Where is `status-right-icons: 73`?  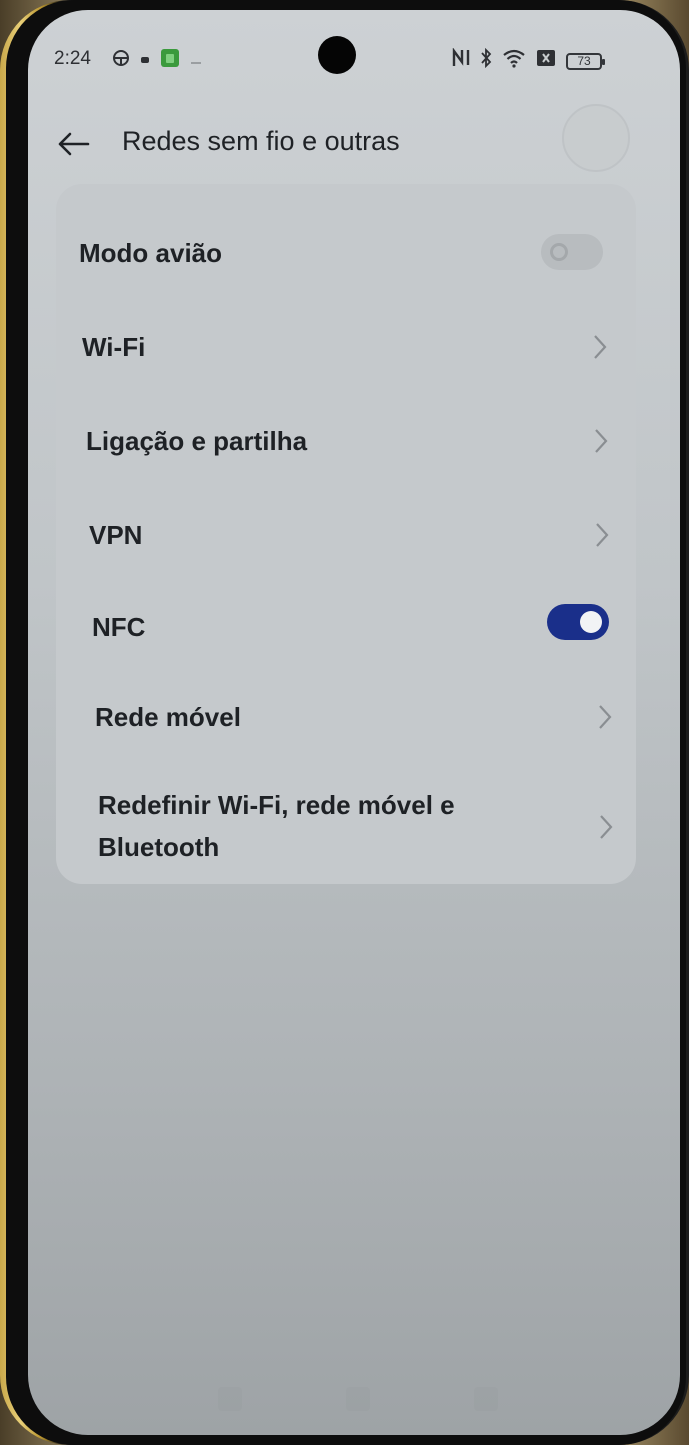
status-right-icons: 73 is located at coordinates (528, 60).